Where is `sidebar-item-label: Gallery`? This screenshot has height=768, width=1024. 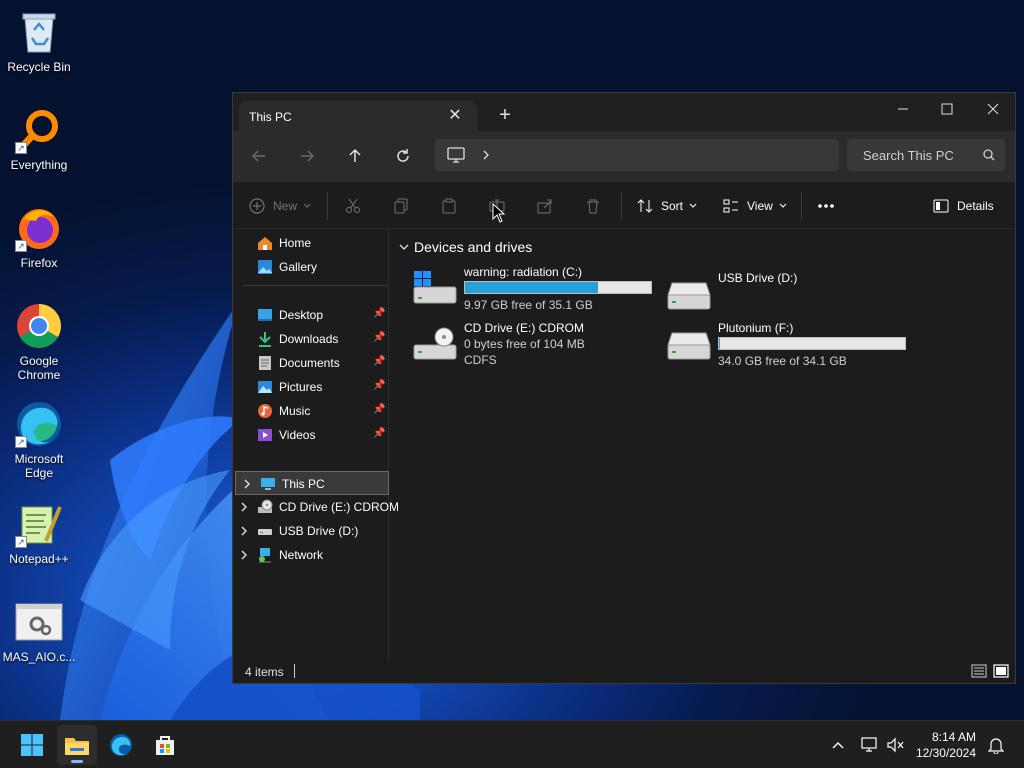
sidebar-item-label: Gallery is located at coordinates (298, 267).